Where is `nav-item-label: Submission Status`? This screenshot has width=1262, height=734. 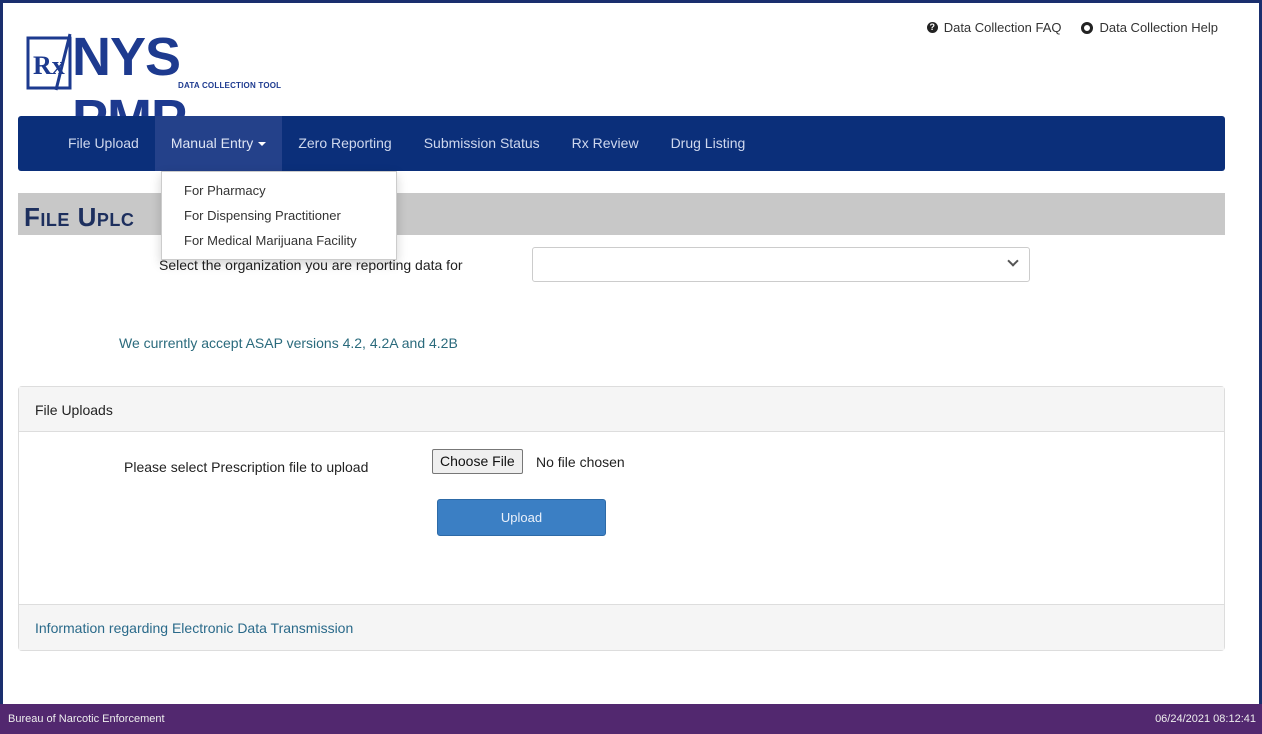
nav-item-label: Submission Status is located at coordinates (481, 143).